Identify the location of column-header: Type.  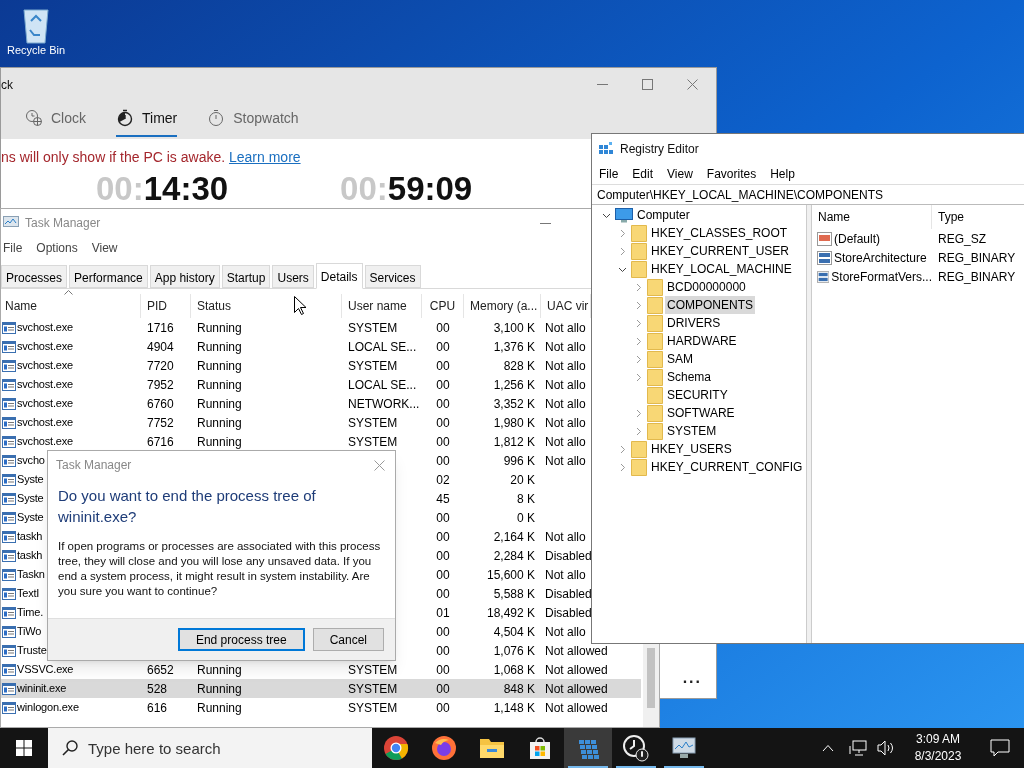
(948, 217).